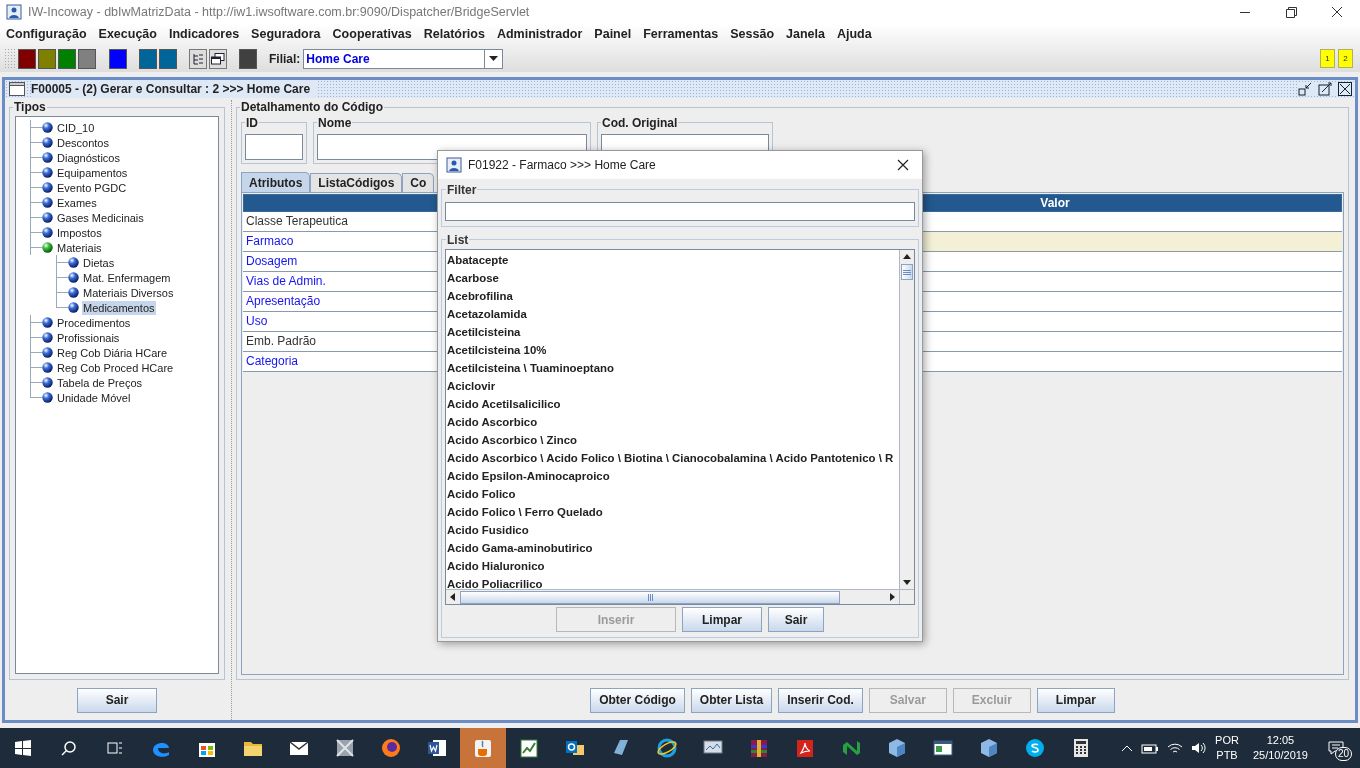 The height and width of the screenshot is (768, 1360). What do you see at coordinates (805, 34) in the screenshot?
I see `menu-item: Janela` at bounding box center [805, 34].